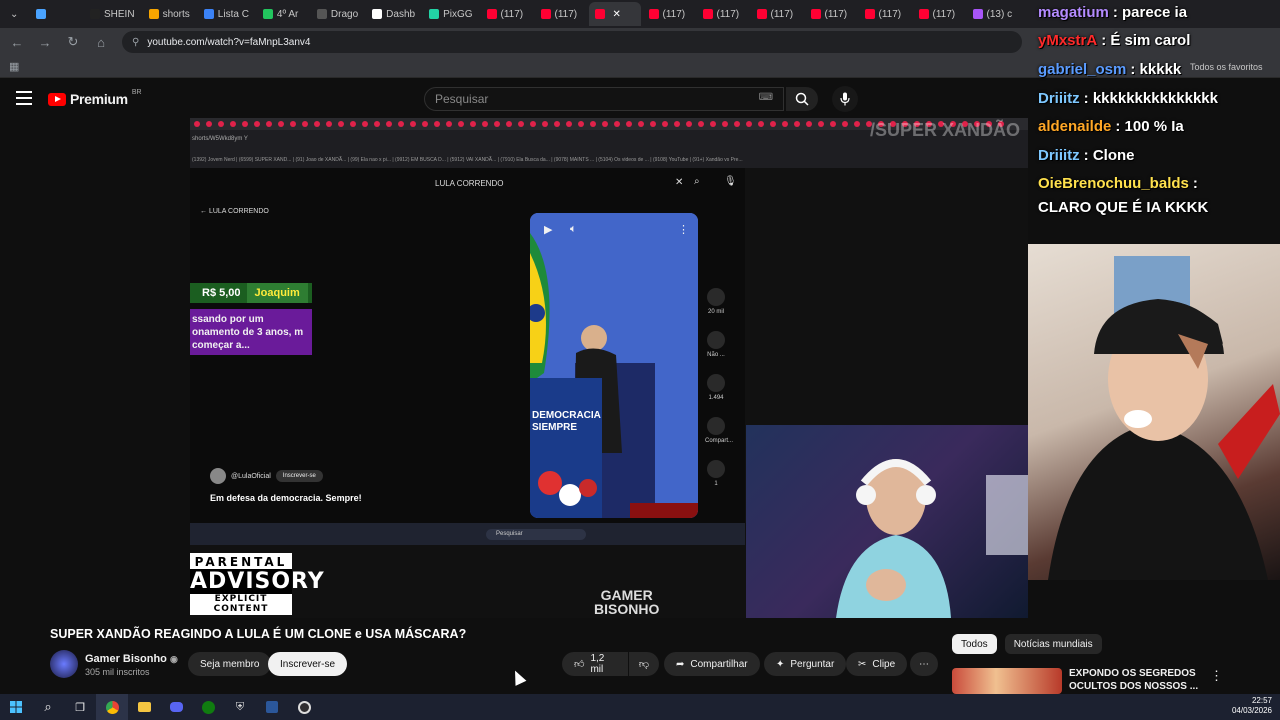  What do you see at coordinates (48, 707) in the screenshot?
I see `taskbar-search-icon: ⌕` at bounding box center [48, 707].